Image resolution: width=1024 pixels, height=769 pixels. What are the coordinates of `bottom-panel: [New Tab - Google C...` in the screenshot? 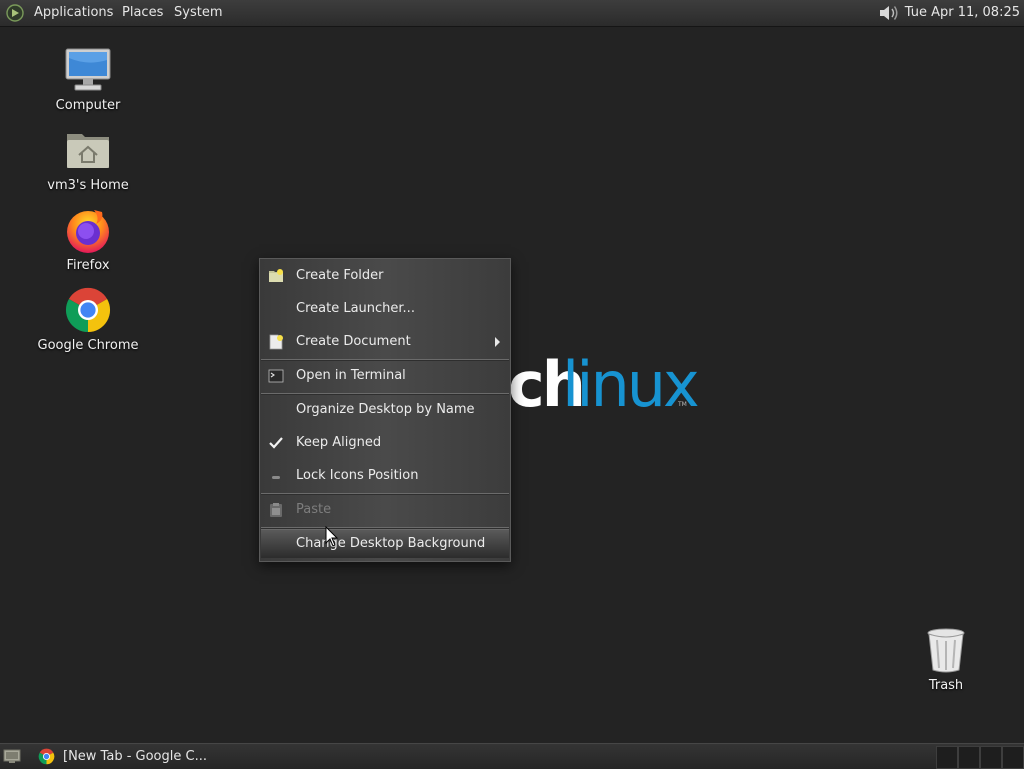 It's located at (512, 756).